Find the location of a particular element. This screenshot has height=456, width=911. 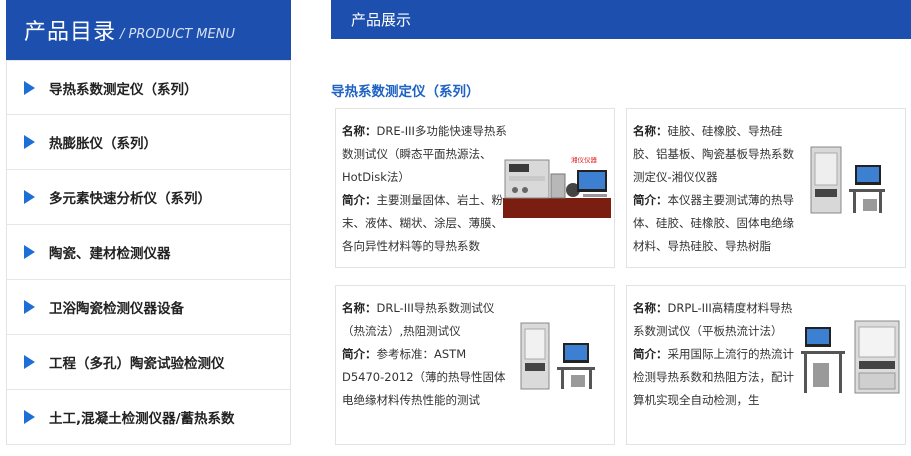

menu-item-sanitary-ceramics: 卫浴陶瓷检测仪器设备 is located at coordinates (148, 307).